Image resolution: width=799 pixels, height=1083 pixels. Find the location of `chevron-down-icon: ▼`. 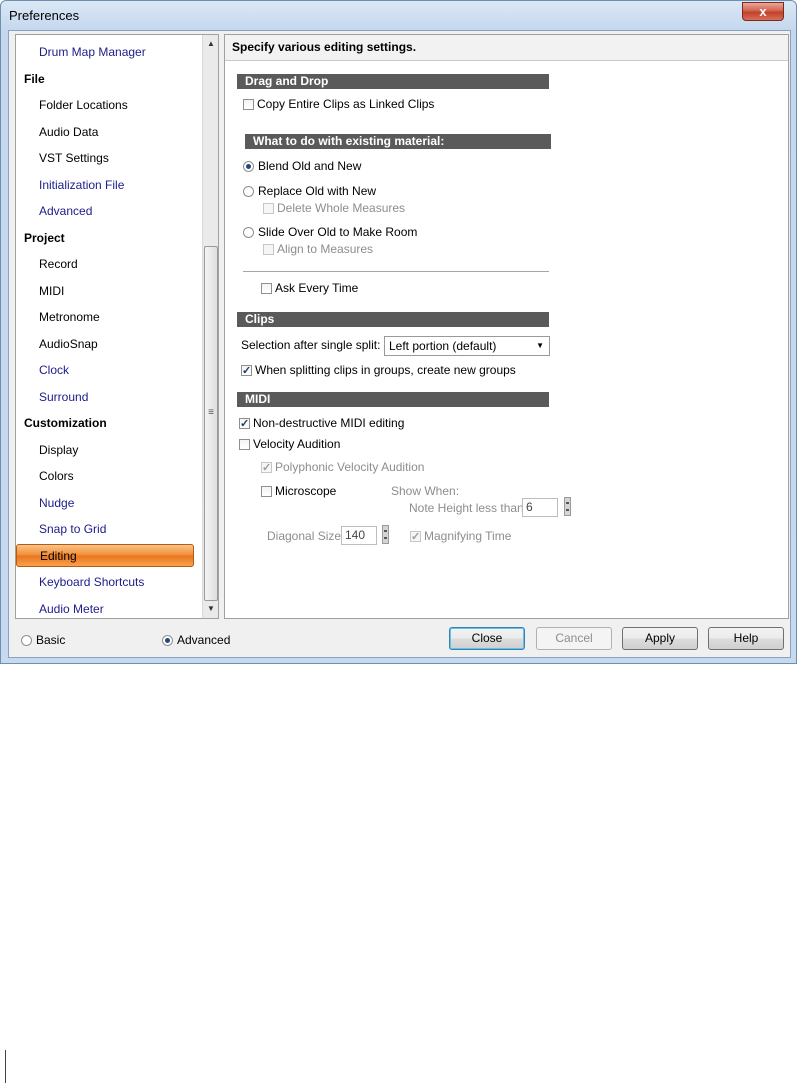

chevron-down-icon: ▼ is located at coordinates (540, 345).